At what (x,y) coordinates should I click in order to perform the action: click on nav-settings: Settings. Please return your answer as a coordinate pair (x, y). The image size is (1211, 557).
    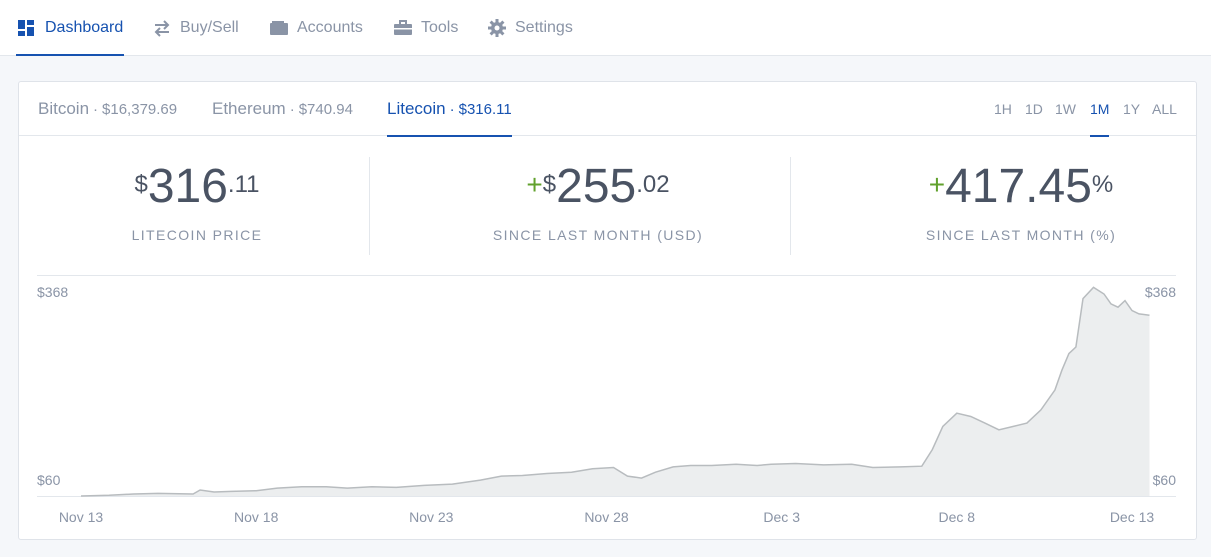
    Looking at the image, I should click on (530, 28).